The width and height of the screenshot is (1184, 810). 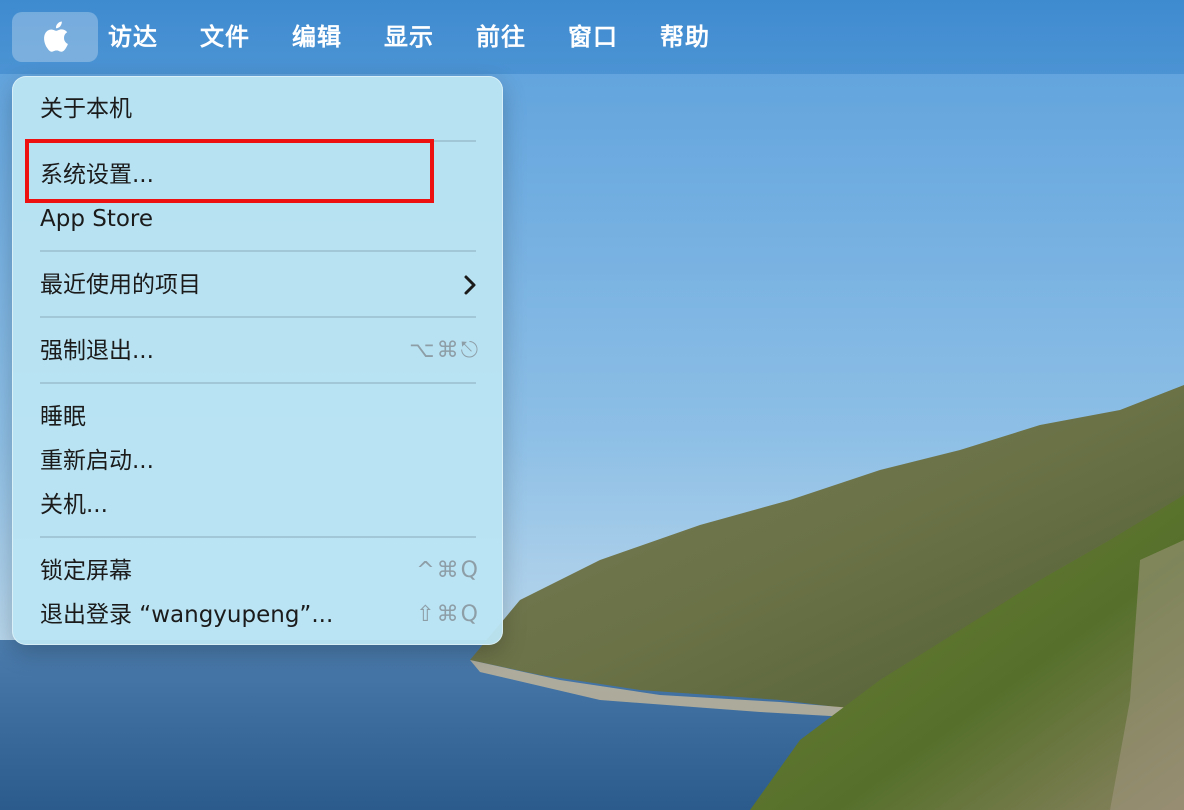 What do you see at coordinates (229, 171) in the screenshot?
I see `highlight-annotation` at bounding box center [229, 171].